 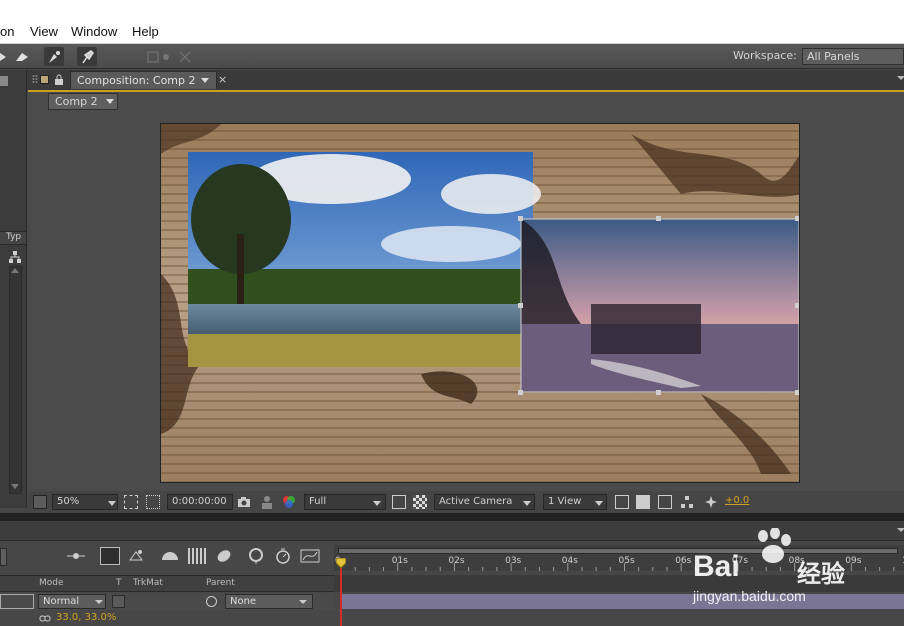 What do you see at coordinates (22, 56) in the screenshot?
I see `eraser-tool-icon` at bounding box center [22, 56].